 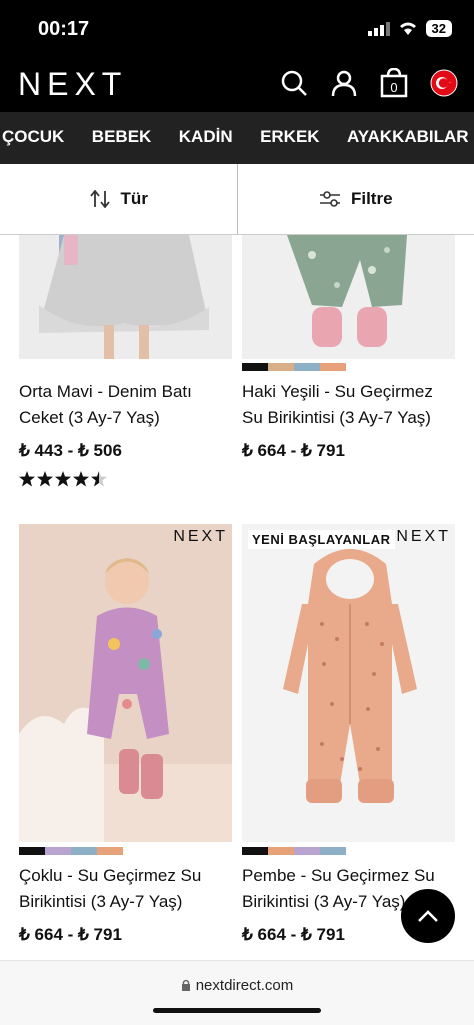 What do you see at coordinates (237, 30) in the screenshot?
I see `status-bar: 00:17 32` at bounding box center [237, 30].